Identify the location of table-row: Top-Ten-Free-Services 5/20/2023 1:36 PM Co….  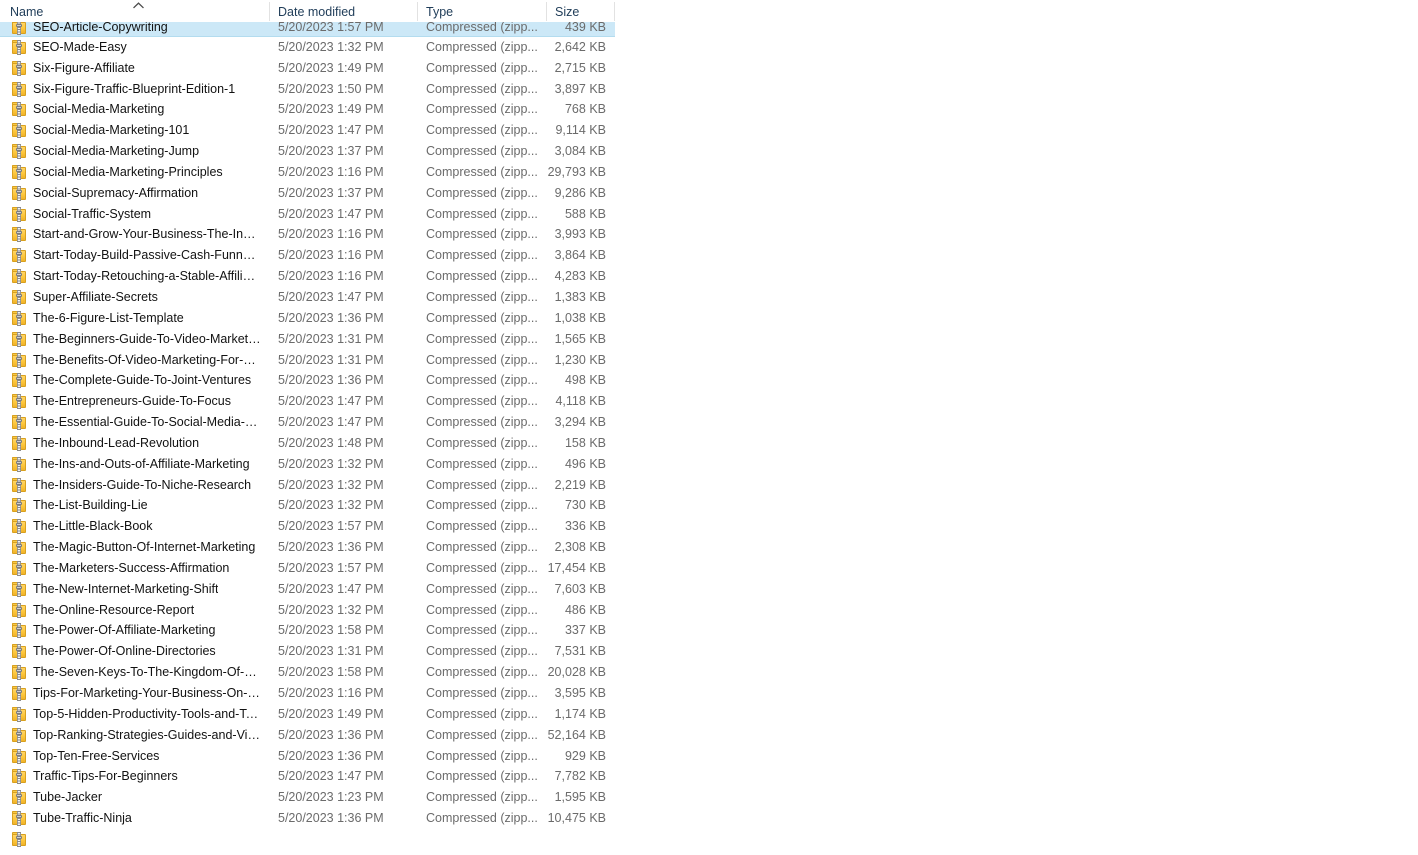
(307, 756).